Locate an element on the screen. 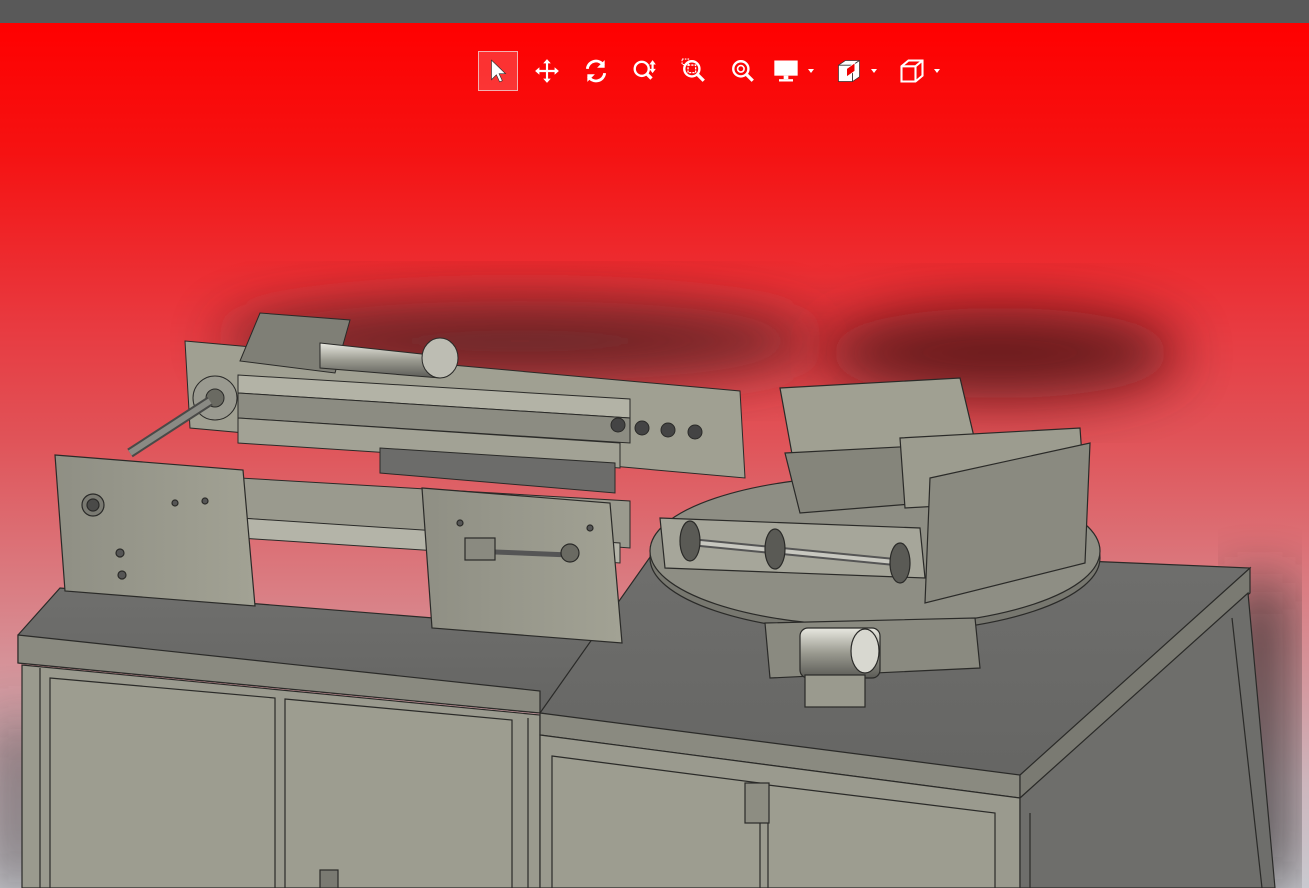 This screenshot has width=1309, height=888. zoom-tool-button is located at coordinates (645, 71).